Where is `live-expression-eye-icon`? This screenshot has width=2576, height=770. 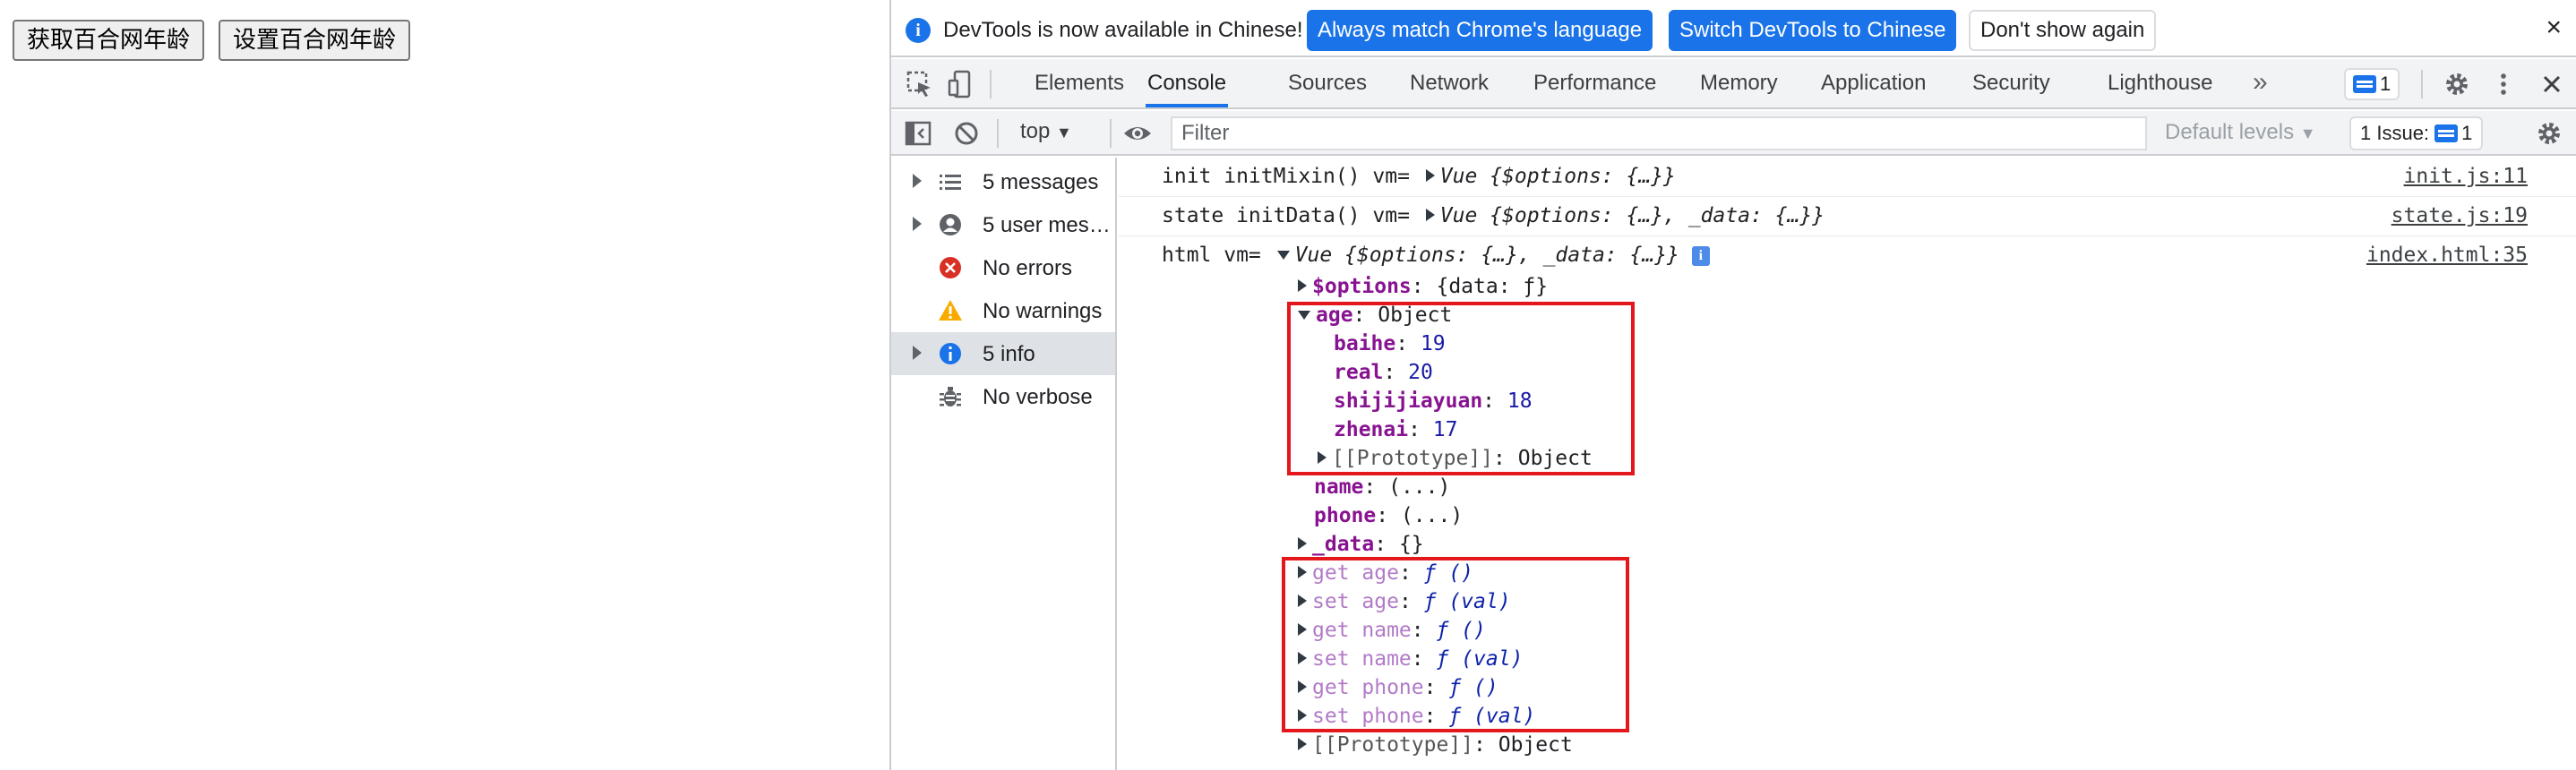 live-expression-eye-icon is located at coordinates (1136, 133).